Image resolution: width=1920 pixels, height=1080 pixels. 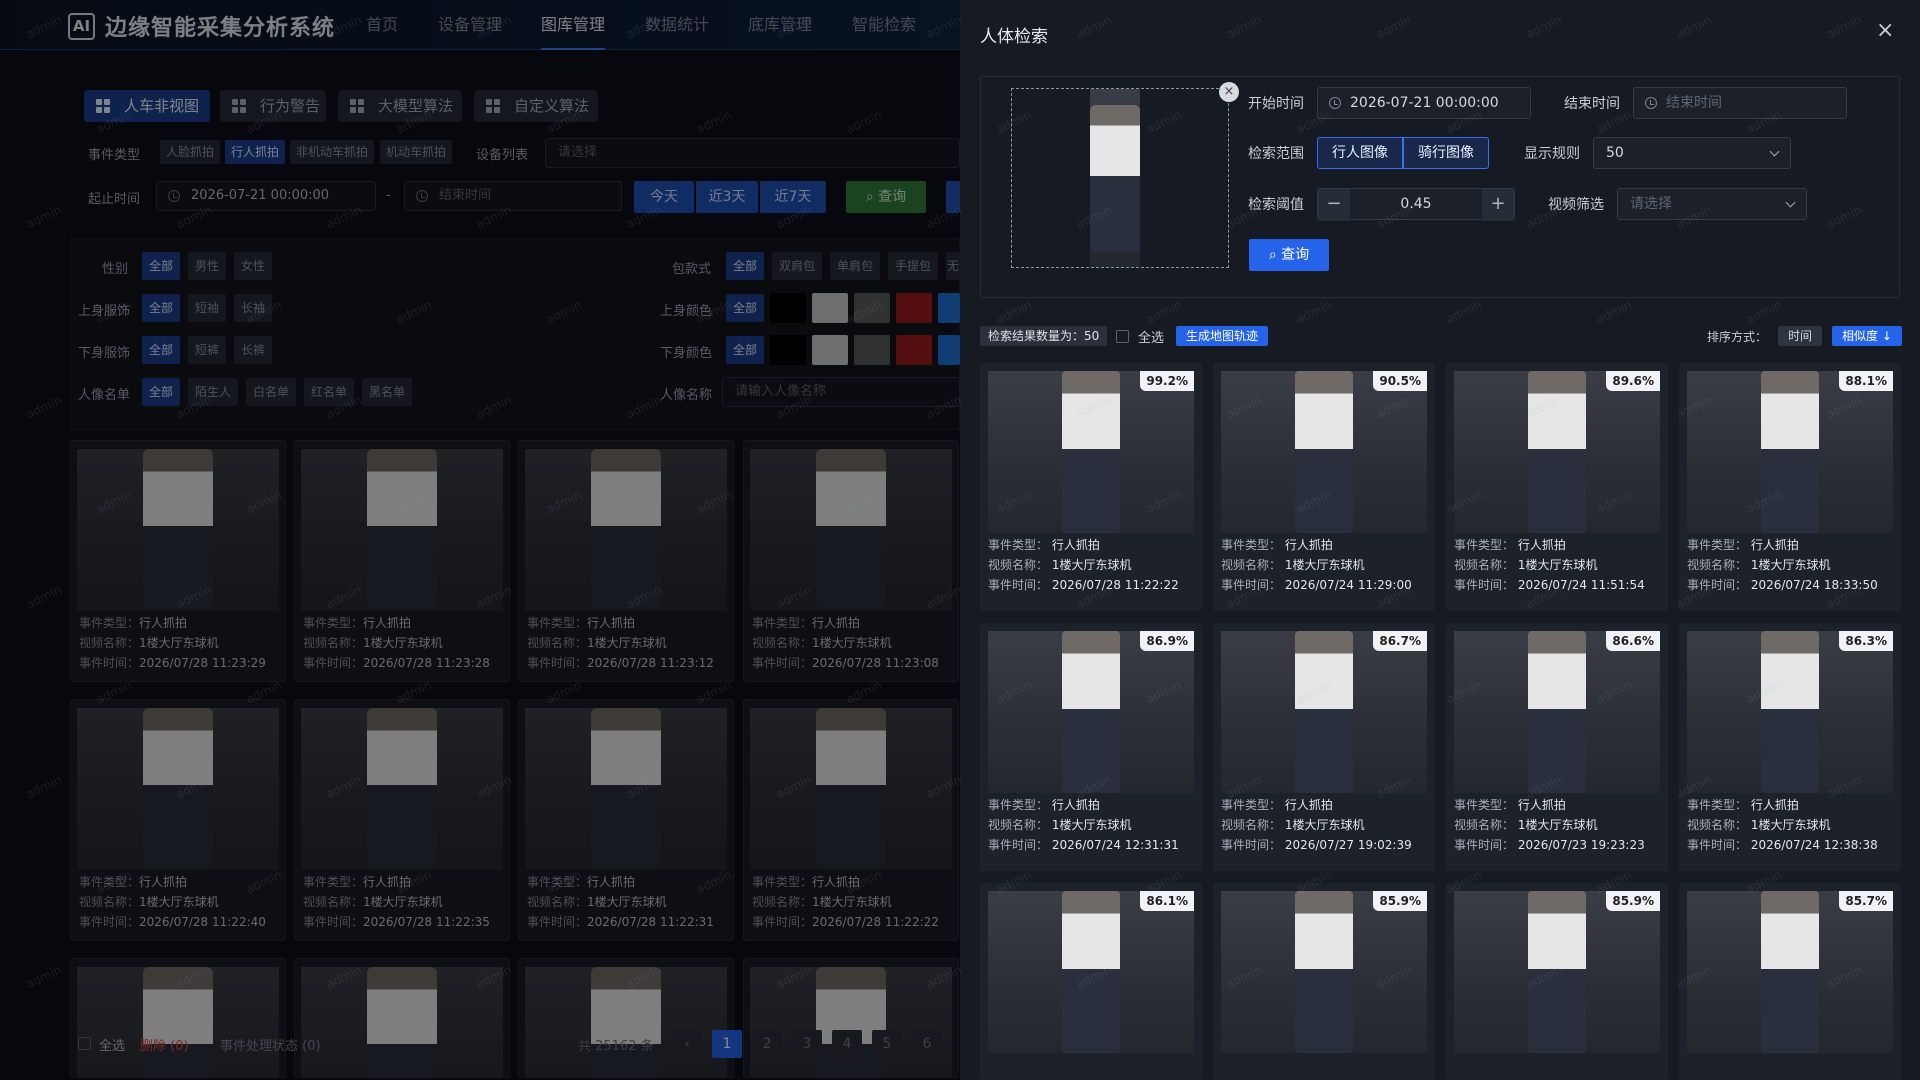 I want to click on scope-cyclist: 骑行图像, so click(x=1446, y=153).